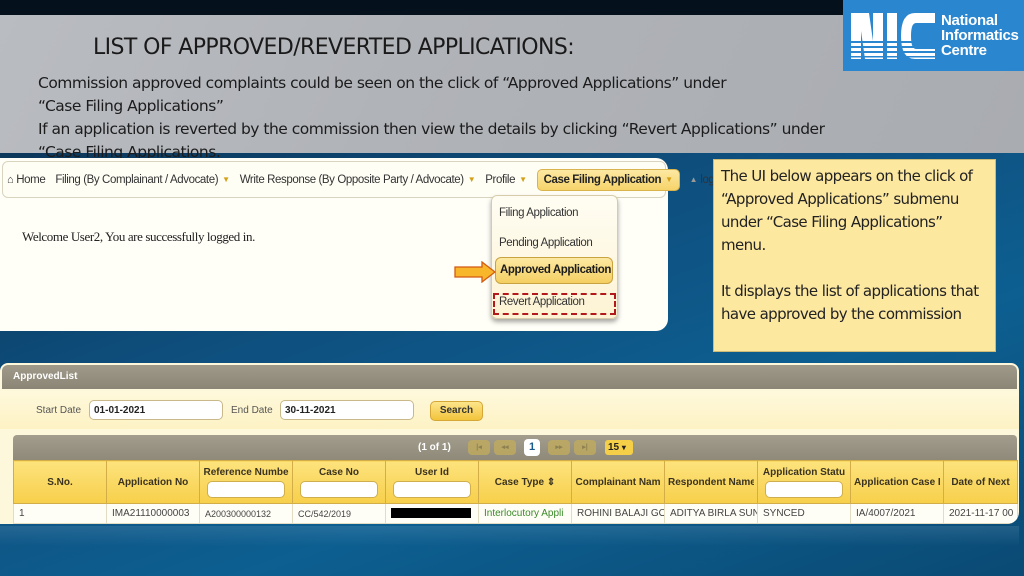 Image resolution: width=1024 pixels, height=576 pixels. I want to click on col-label: Case No, so click(338, 472).